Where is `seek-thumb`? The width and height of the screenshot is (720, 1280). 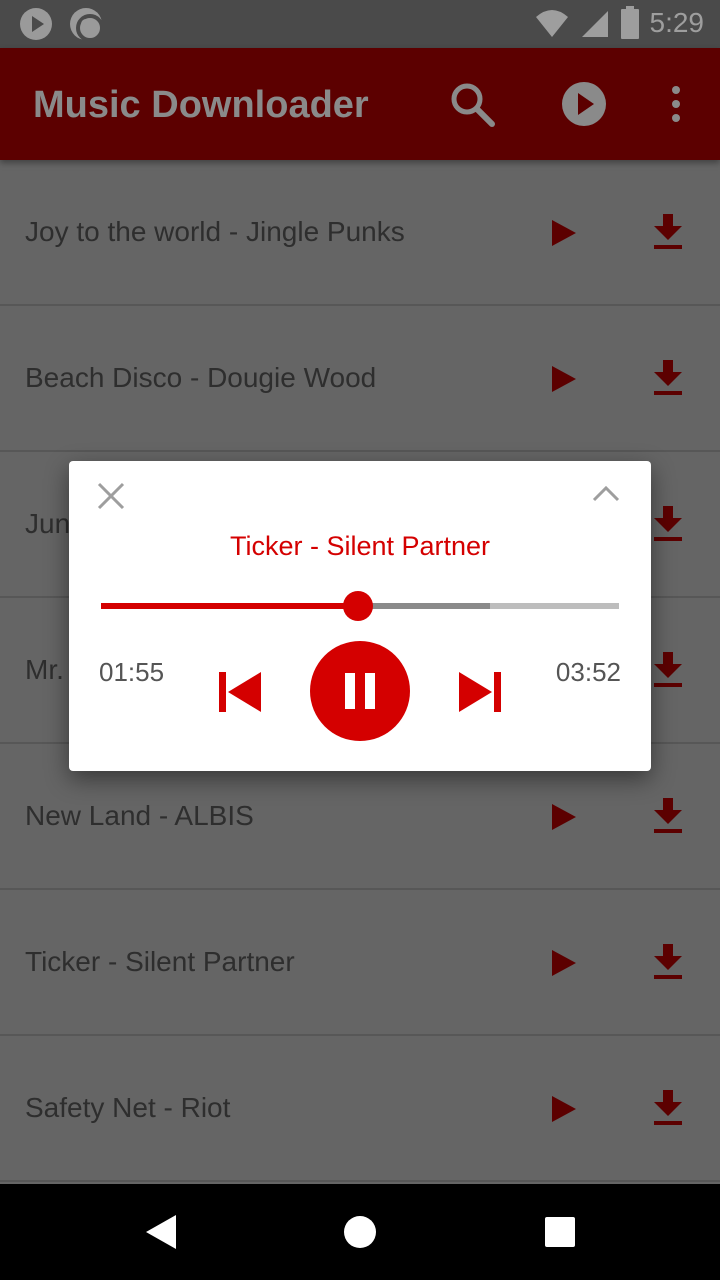
seek-thumb is located at coordinates (357, 606).